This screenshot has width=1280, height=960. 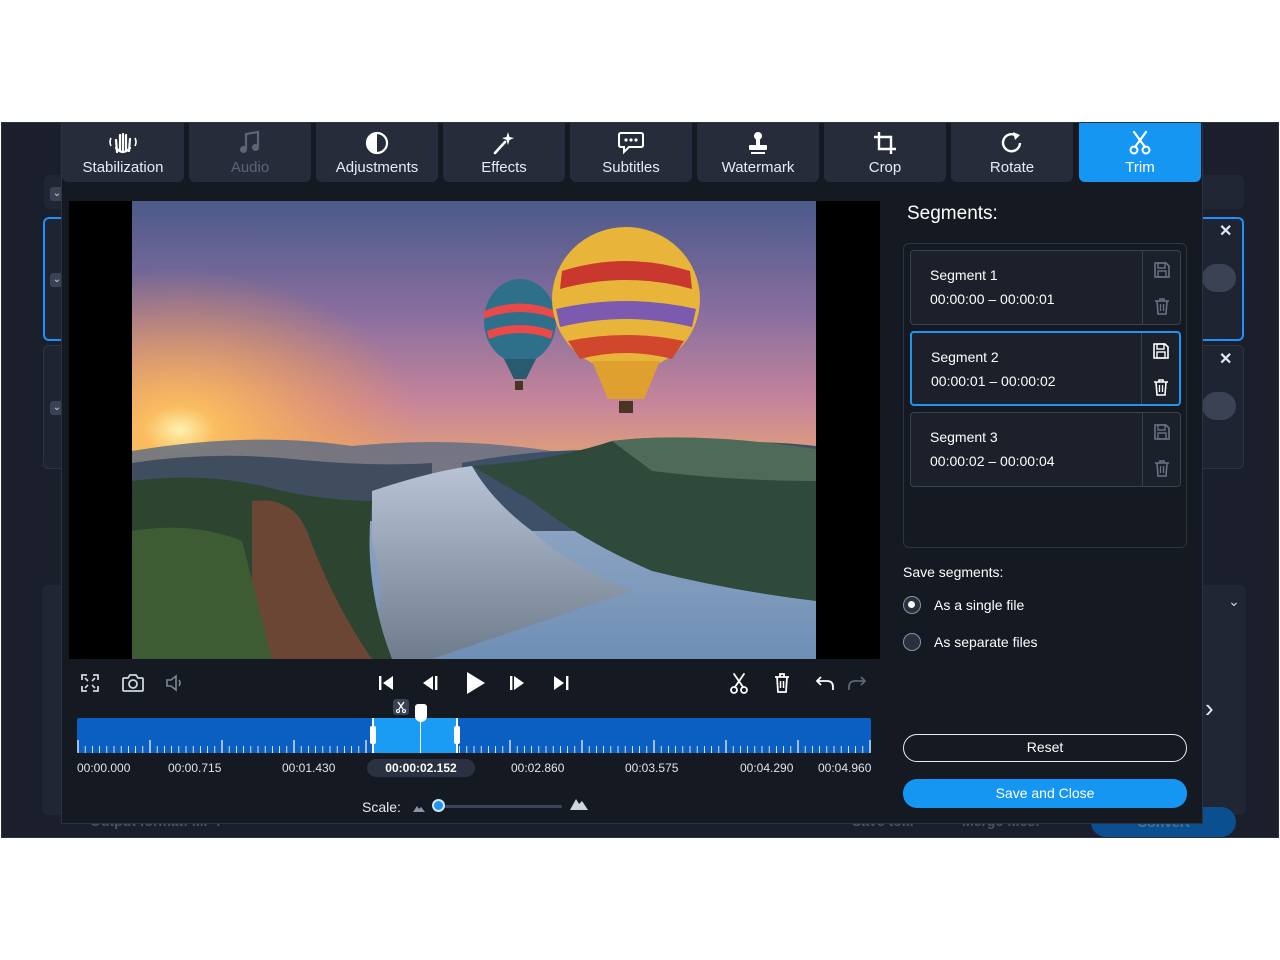 What do you see at coordinates (474, 746) in the screenshot?
I see `timeline-ticks` at bounding box center [474, 746].